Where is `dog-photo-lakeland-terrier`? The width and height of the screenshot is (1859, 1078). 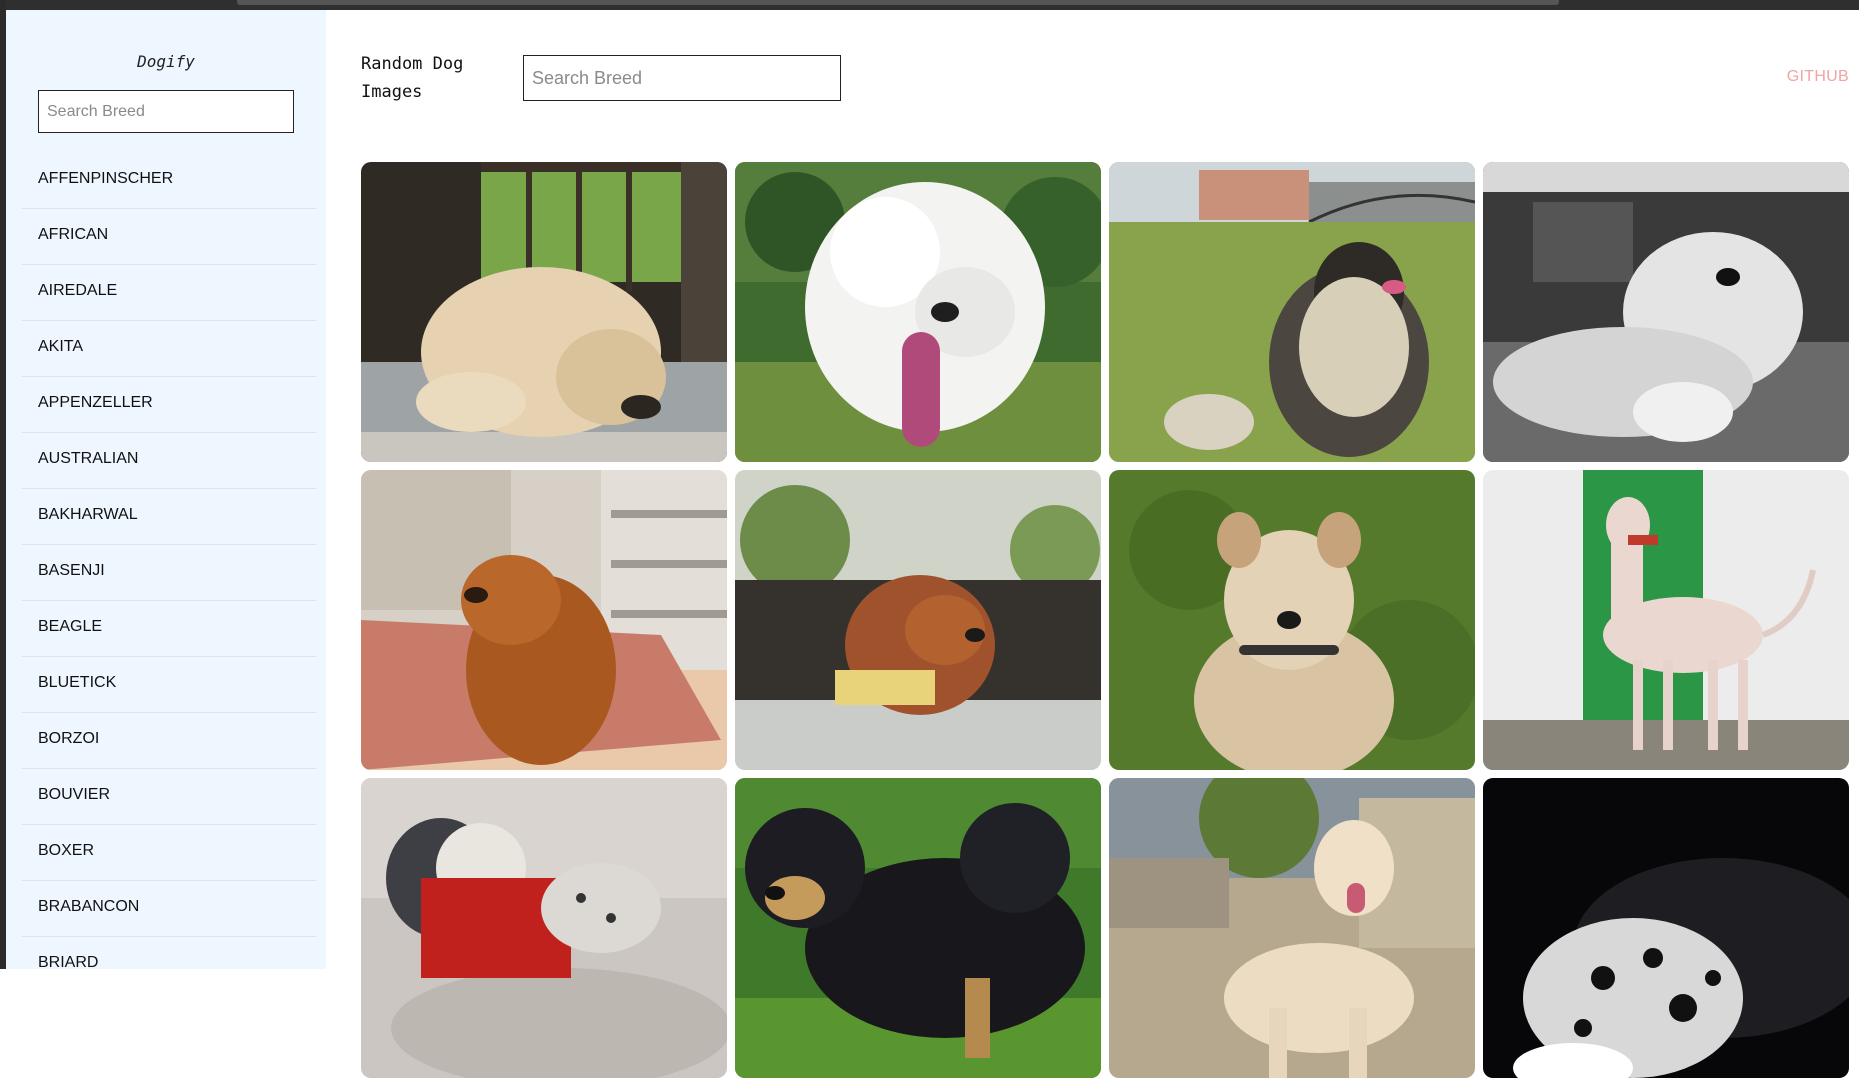
dog-photo-lakeland-terrier is located at coordinates (1292, 620).